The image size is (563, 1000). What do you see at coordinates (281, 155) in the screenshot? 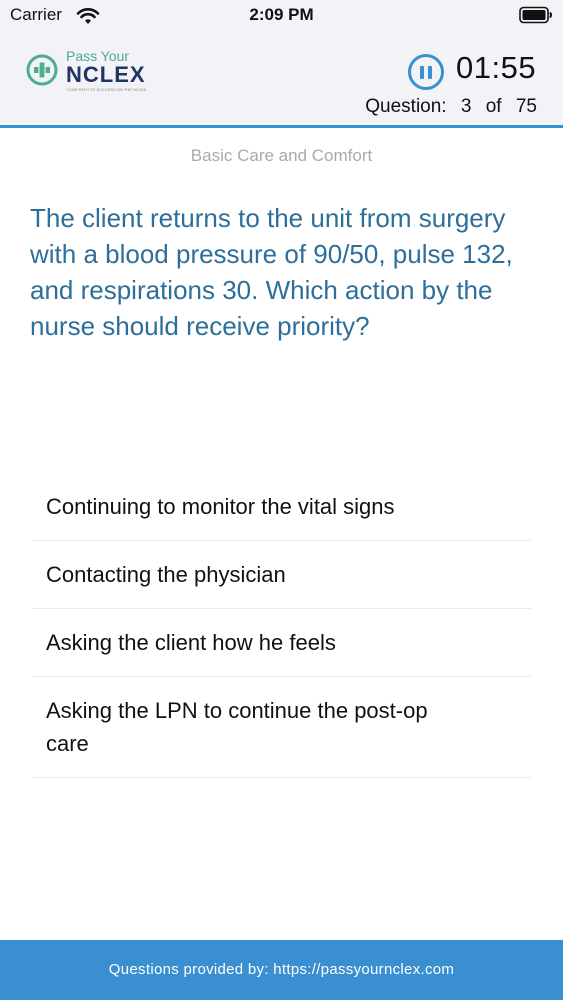
I see `question-category: Basic Care and Comfort` at bounding box center [281, 155].